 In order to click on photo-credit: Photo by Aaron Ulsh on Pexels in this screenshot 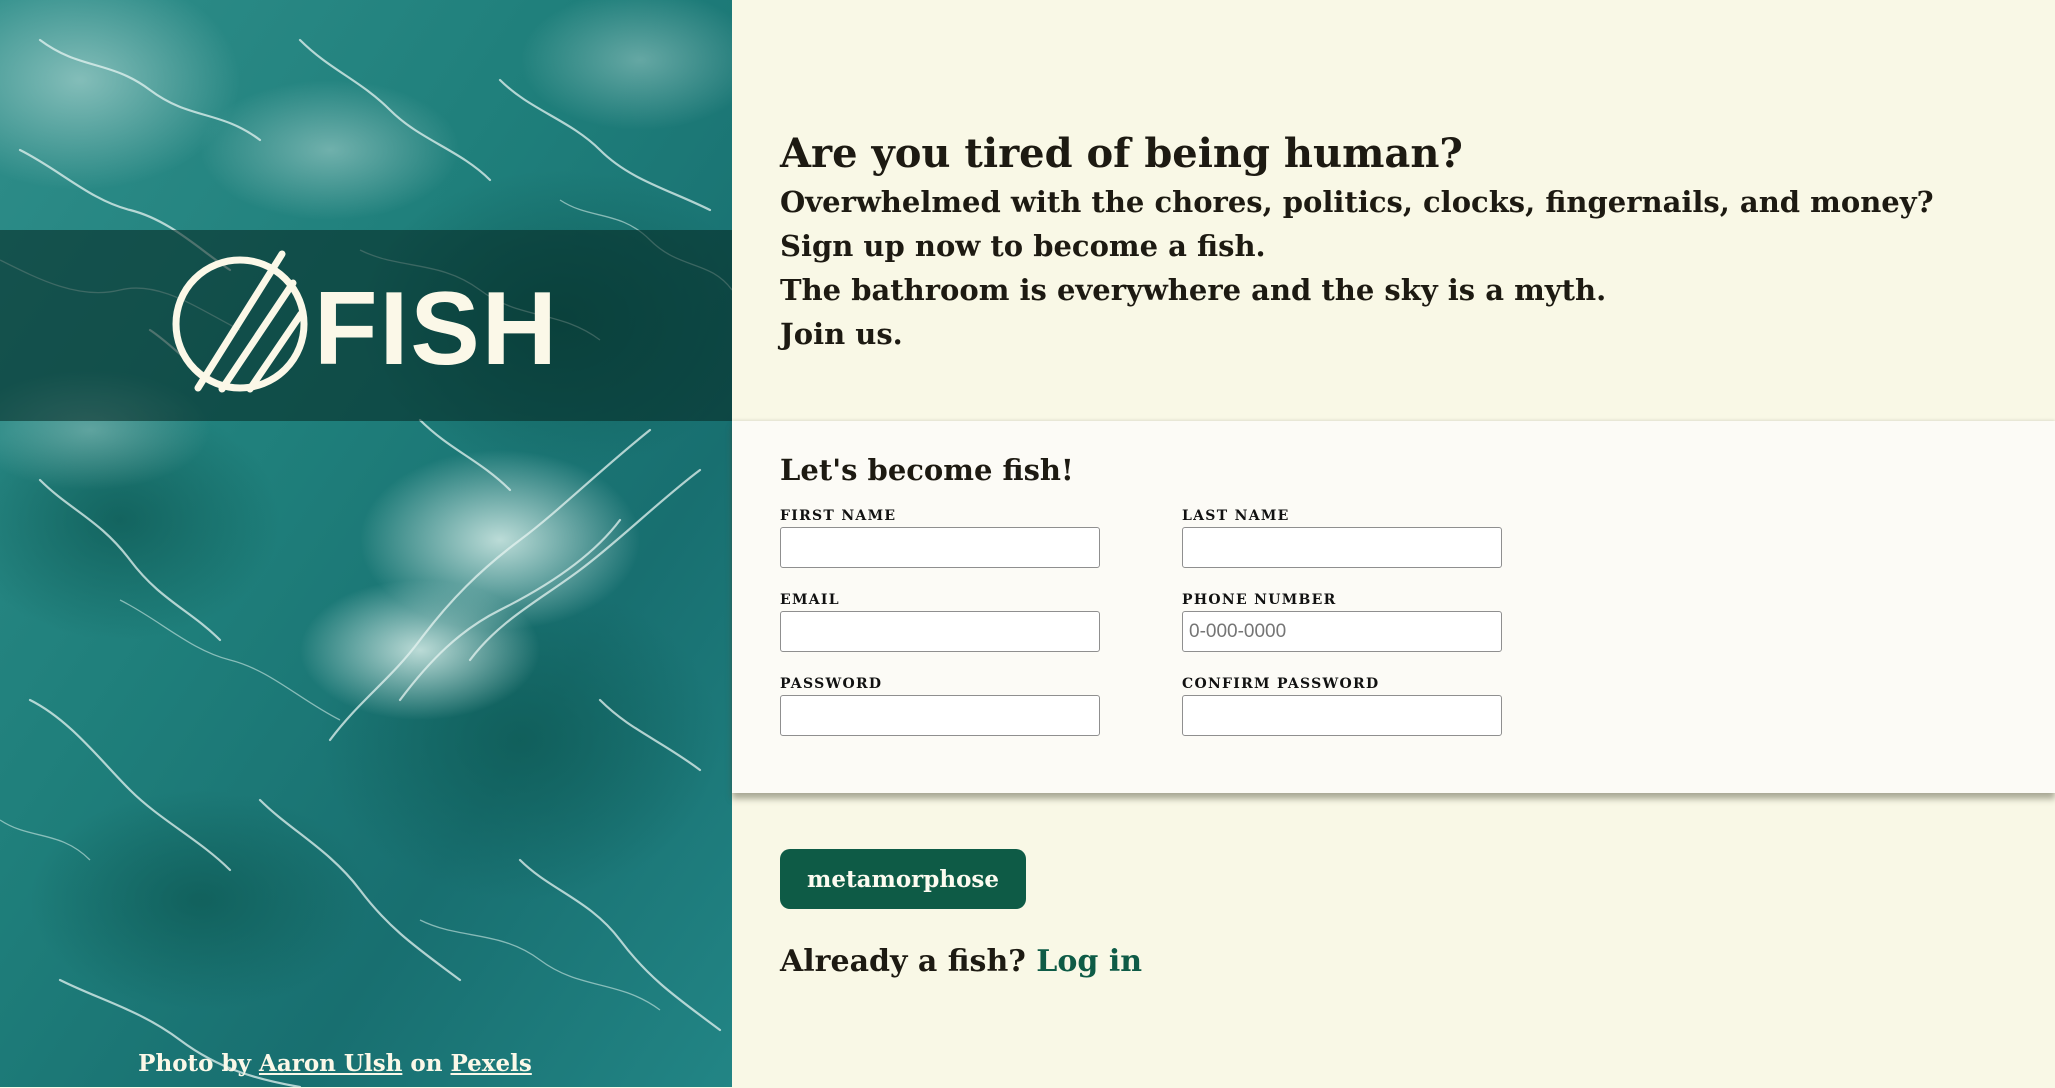, I will do `click(335, 1063)`.